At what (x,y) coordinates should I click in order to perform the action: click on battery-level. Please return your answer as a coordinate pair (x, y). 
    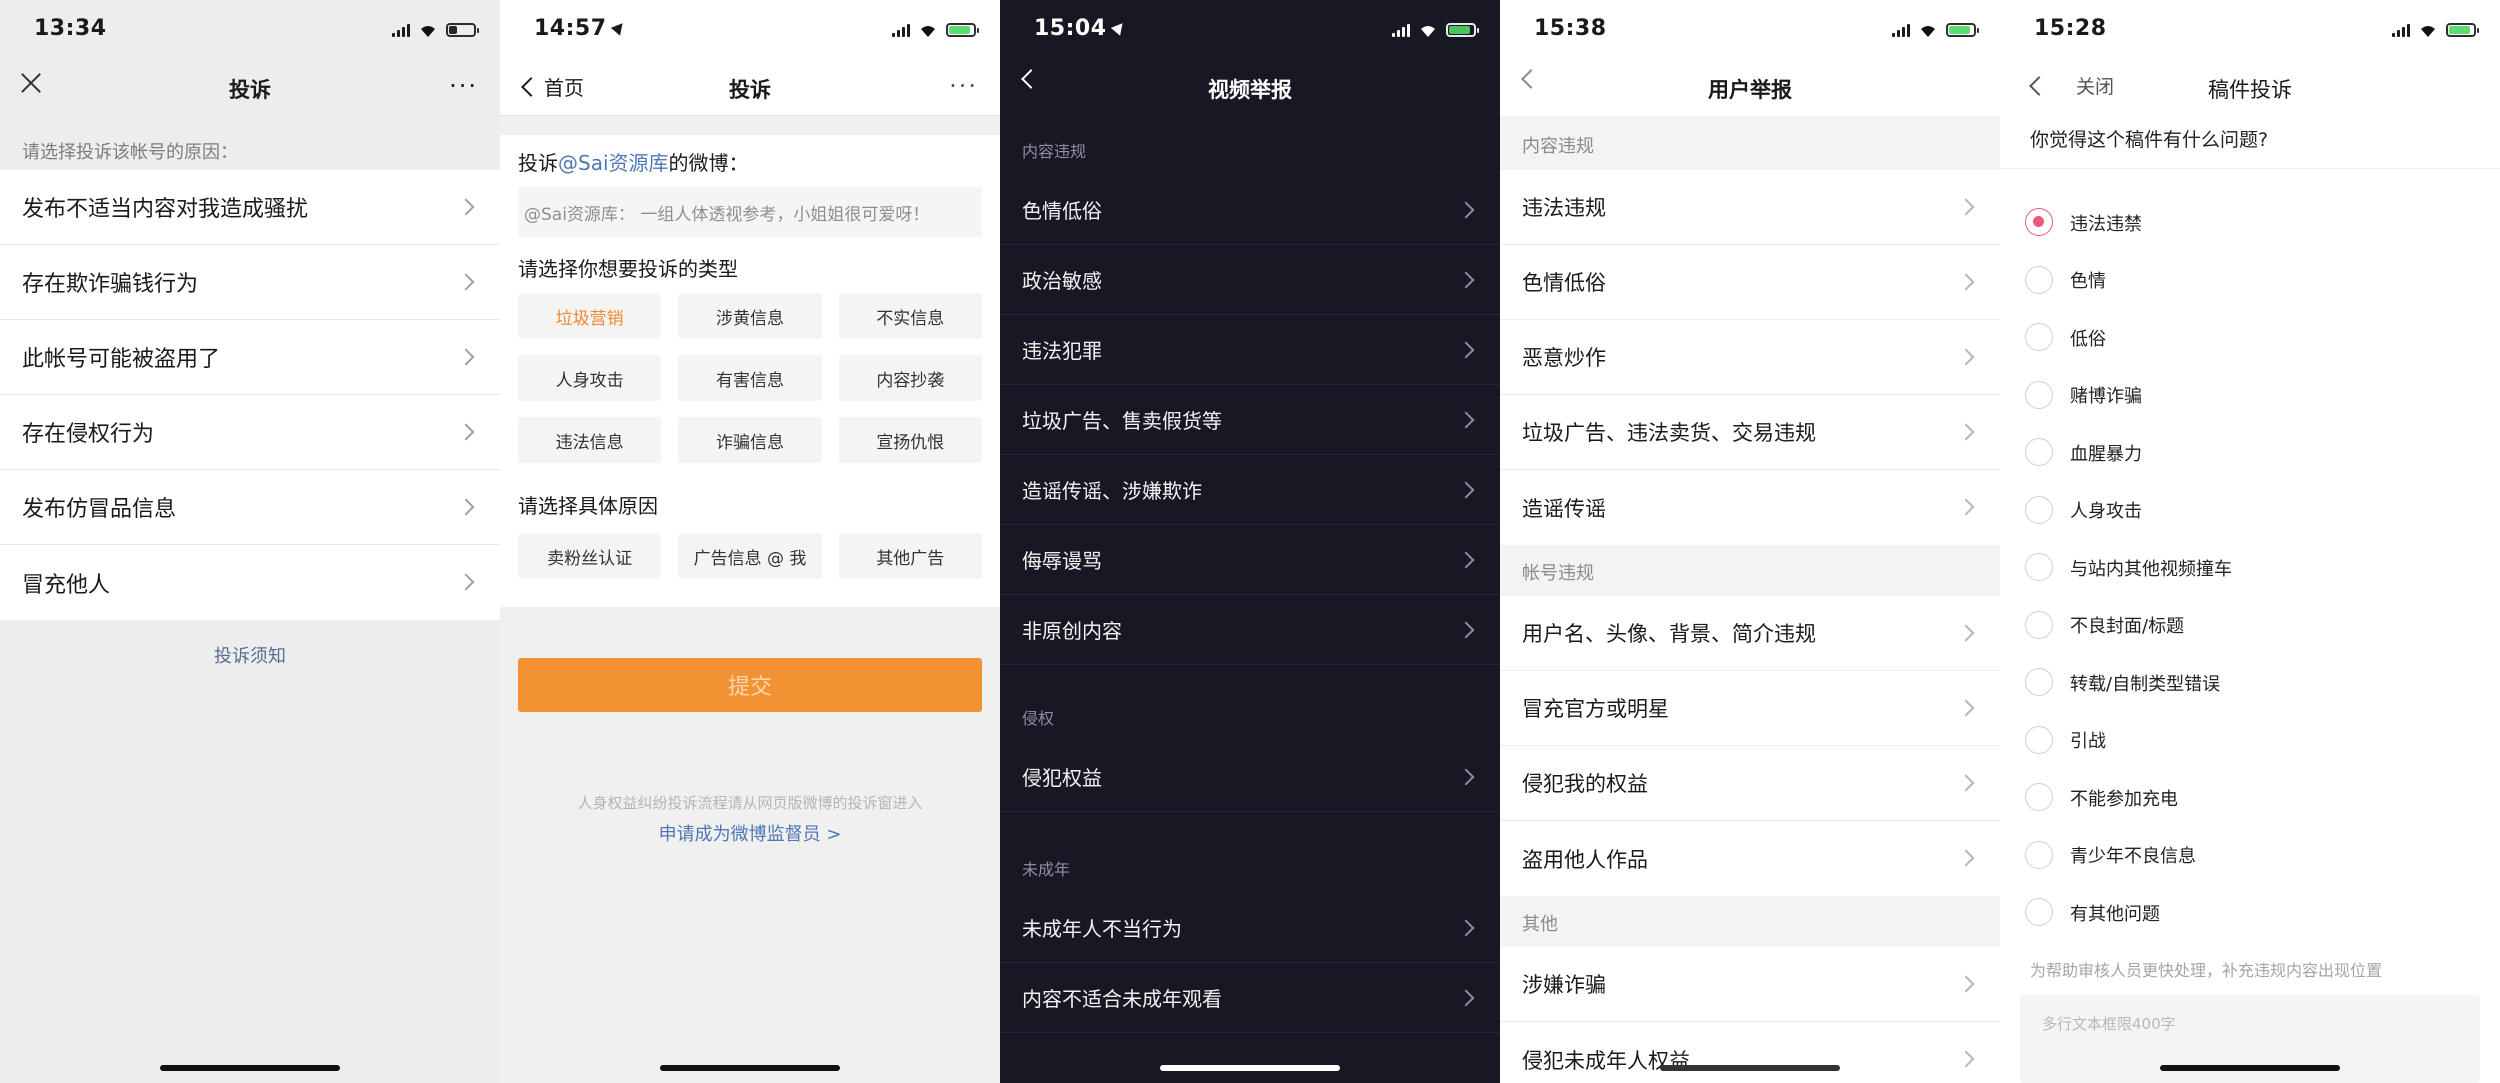
    Looking at the image, I should click on (2459, 30).